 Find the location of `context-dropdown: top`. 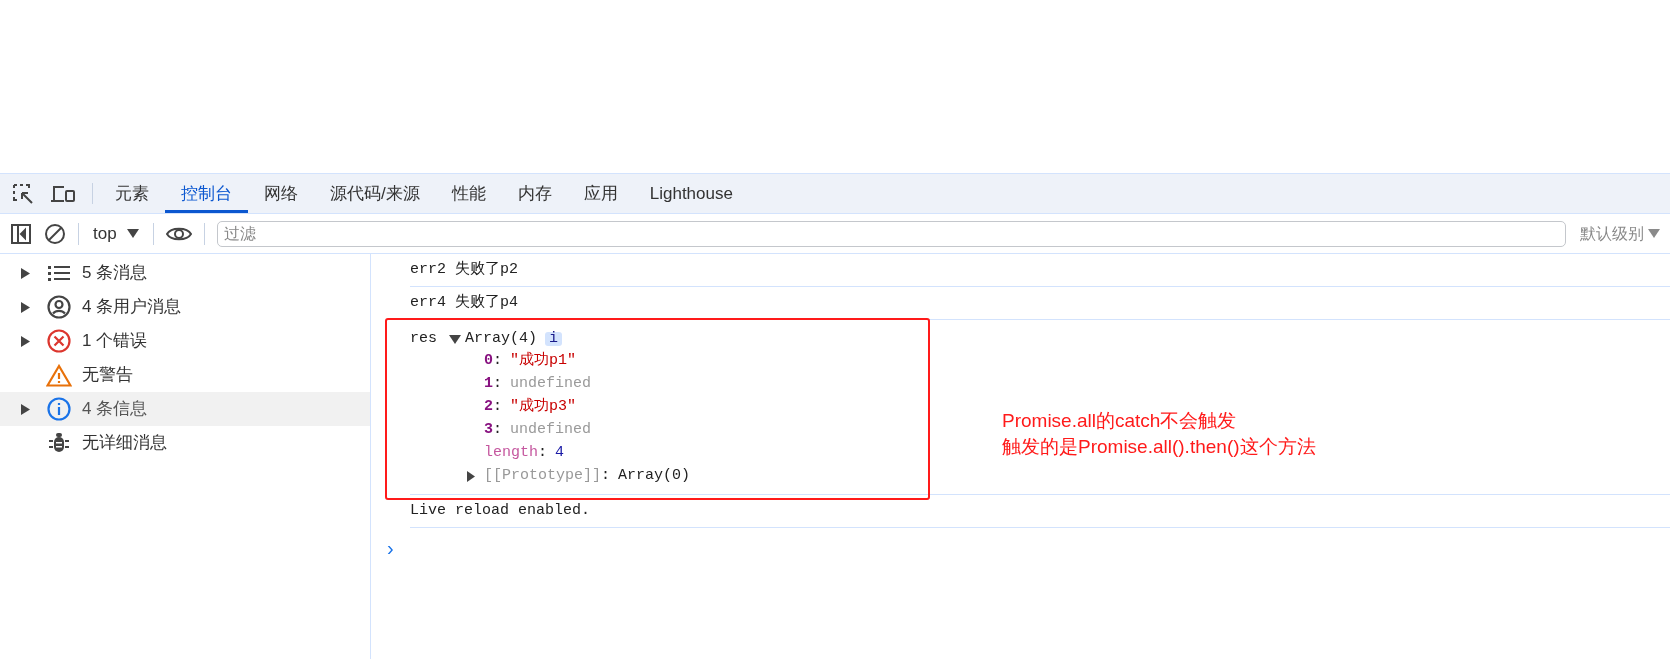

context-dropdown: top is located at coordinates (116, 233).